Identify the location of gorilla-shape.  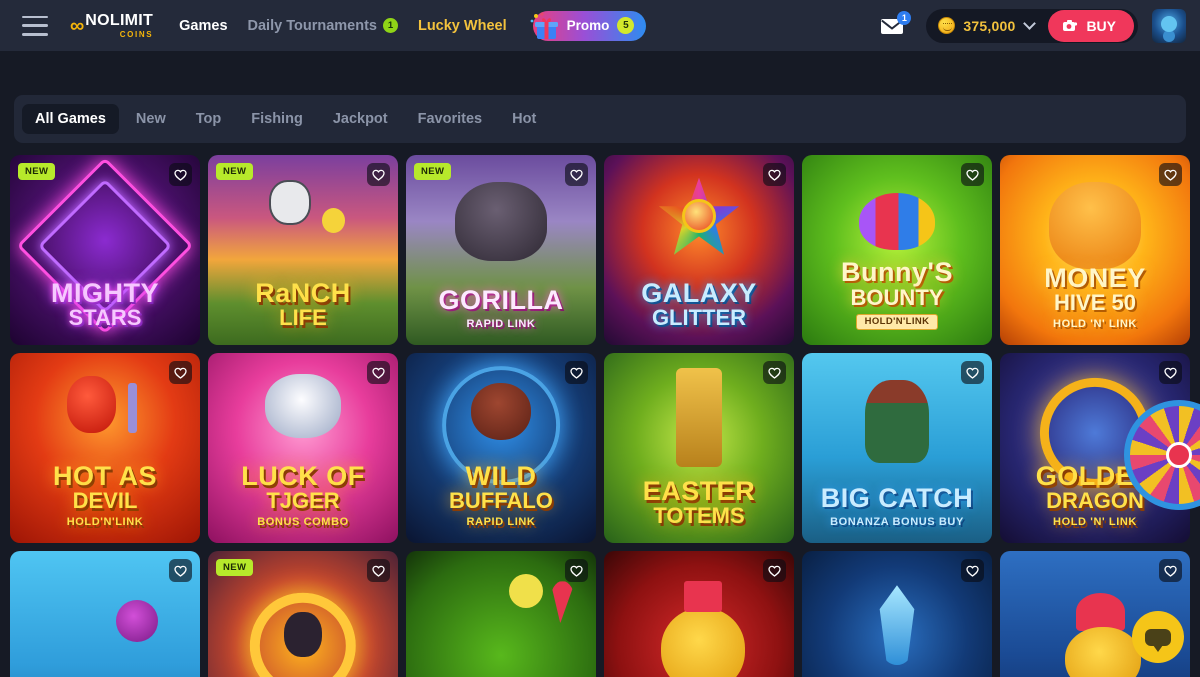
(501, 221).